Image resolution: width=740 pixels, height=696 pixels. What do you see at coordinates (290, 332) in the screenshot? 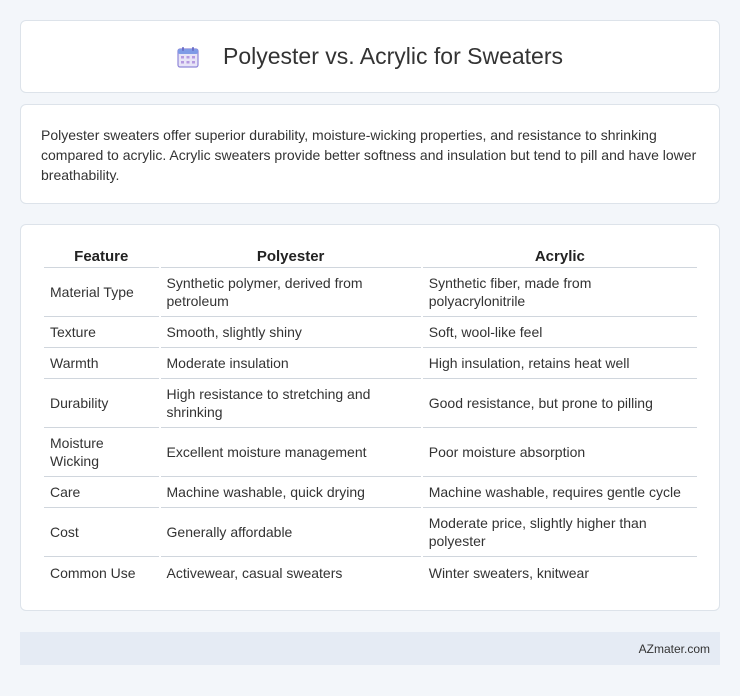
I see `polyester-cell: Smooth, slightly shiny` at bounding box center [290, 332].